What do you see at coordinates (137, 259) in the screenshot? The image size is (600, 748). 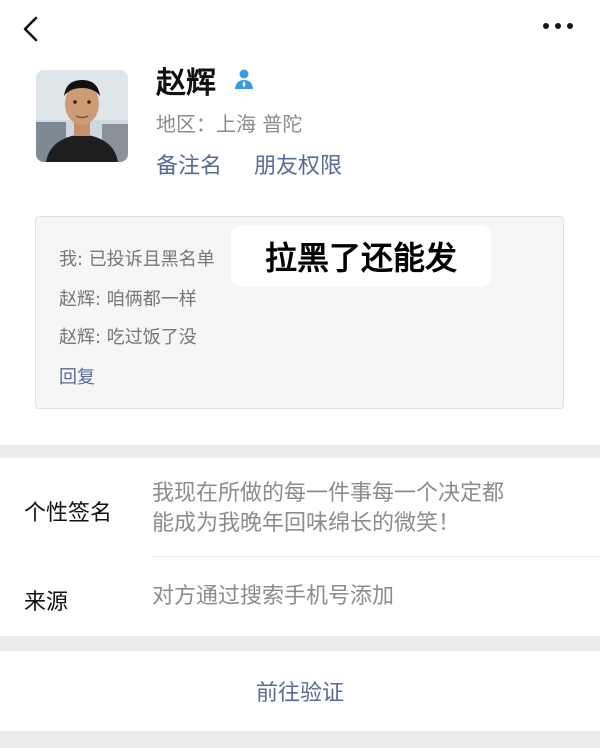 I see `message-line: 我: 已投诉且黑名单` at bounding box center [137, 259].